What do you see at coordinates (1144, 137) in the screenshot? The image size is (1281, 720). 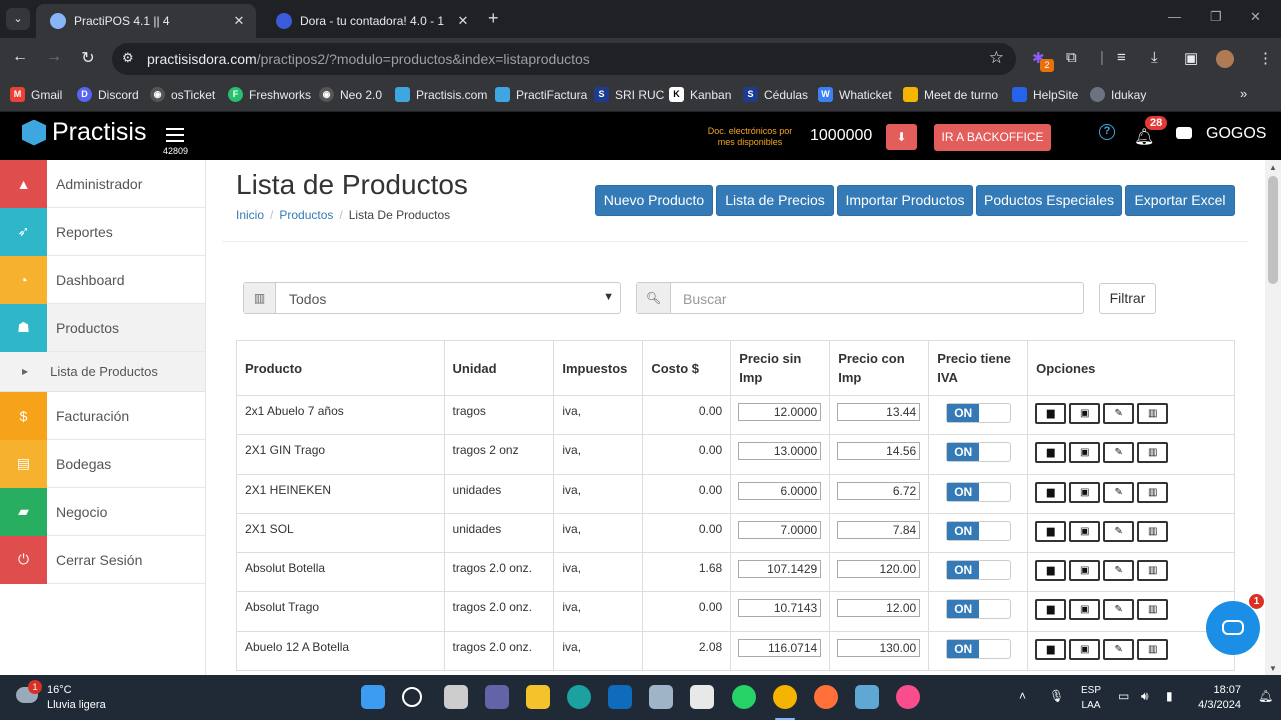 I see `bell-icon: 🔔︎` at bounding box center [1144, 137].